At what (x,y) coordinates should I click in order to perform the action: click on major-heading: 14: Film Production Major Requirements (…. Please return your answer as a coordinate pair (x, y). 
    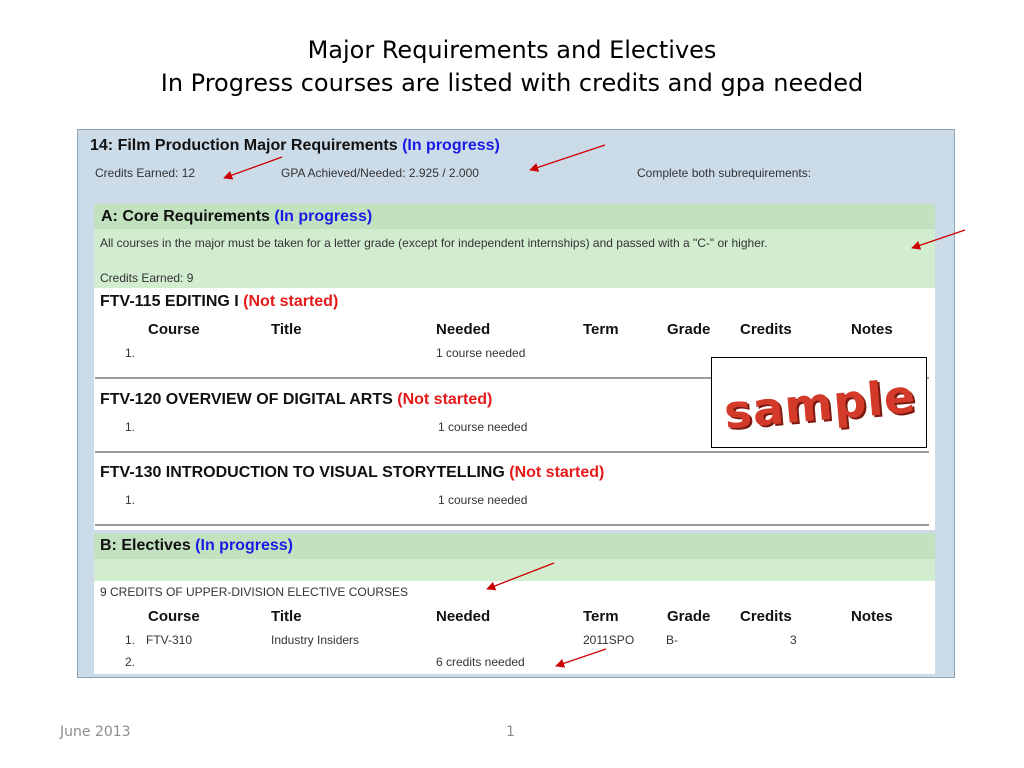
    Looking at the image, I should click on (295, 146).